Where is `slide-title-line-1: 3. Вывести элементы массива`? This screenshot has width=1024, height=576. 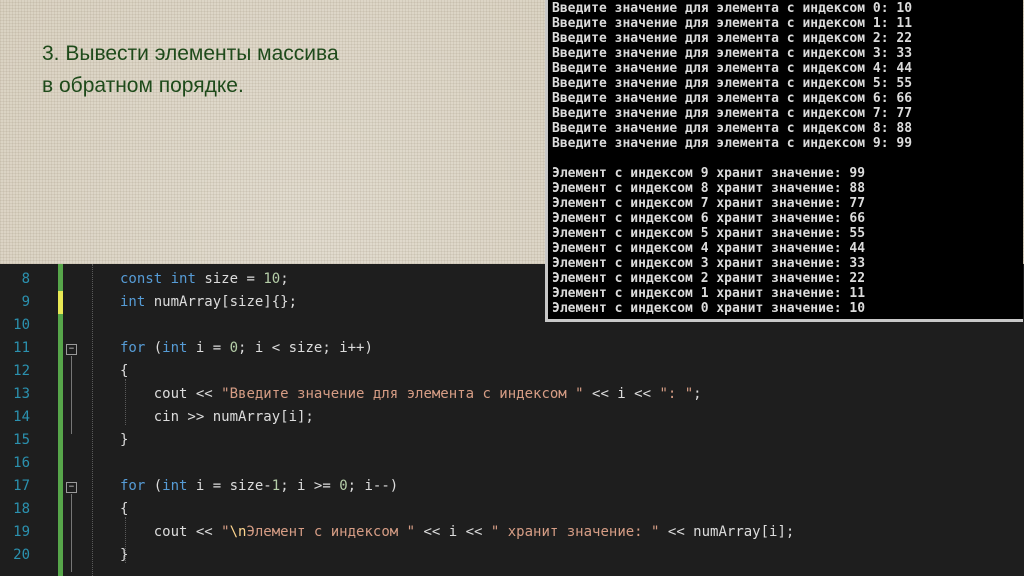
slide-title-line-1: 3. Вывести элементы массива is located at coordinates (190, 53).